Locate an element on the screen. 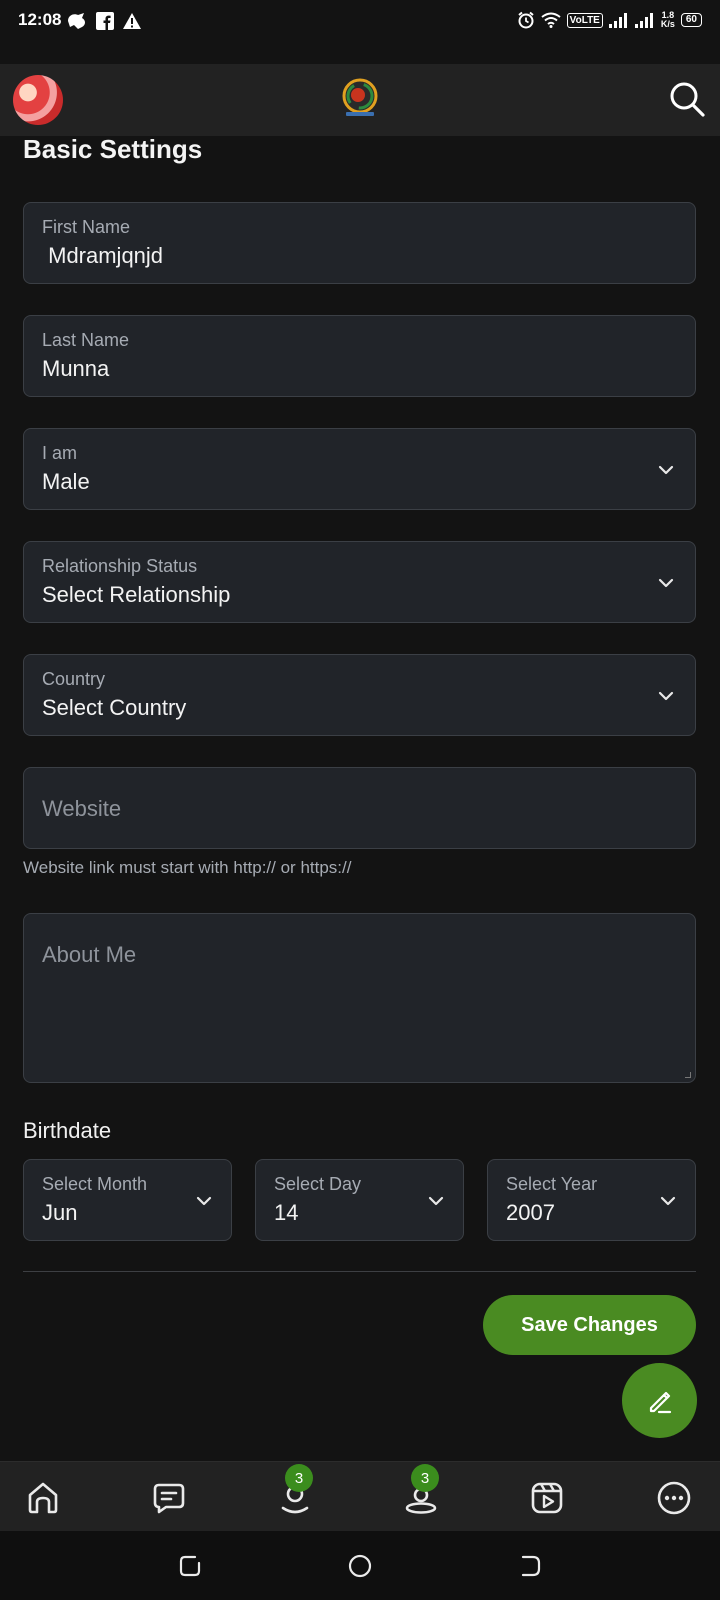 The image size is (720, 1600). save-changes-button: Save Changes is located at coordinates (589, 1325).